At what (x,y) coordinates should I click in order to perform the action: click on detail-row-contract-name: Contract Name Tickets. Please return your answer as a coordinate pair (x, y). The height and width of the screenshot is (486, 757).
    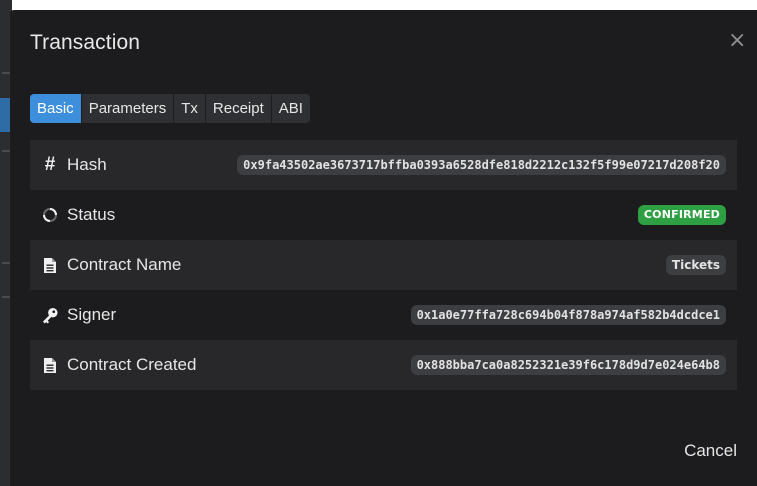
    Looking at the image, I should click on (383, 265).